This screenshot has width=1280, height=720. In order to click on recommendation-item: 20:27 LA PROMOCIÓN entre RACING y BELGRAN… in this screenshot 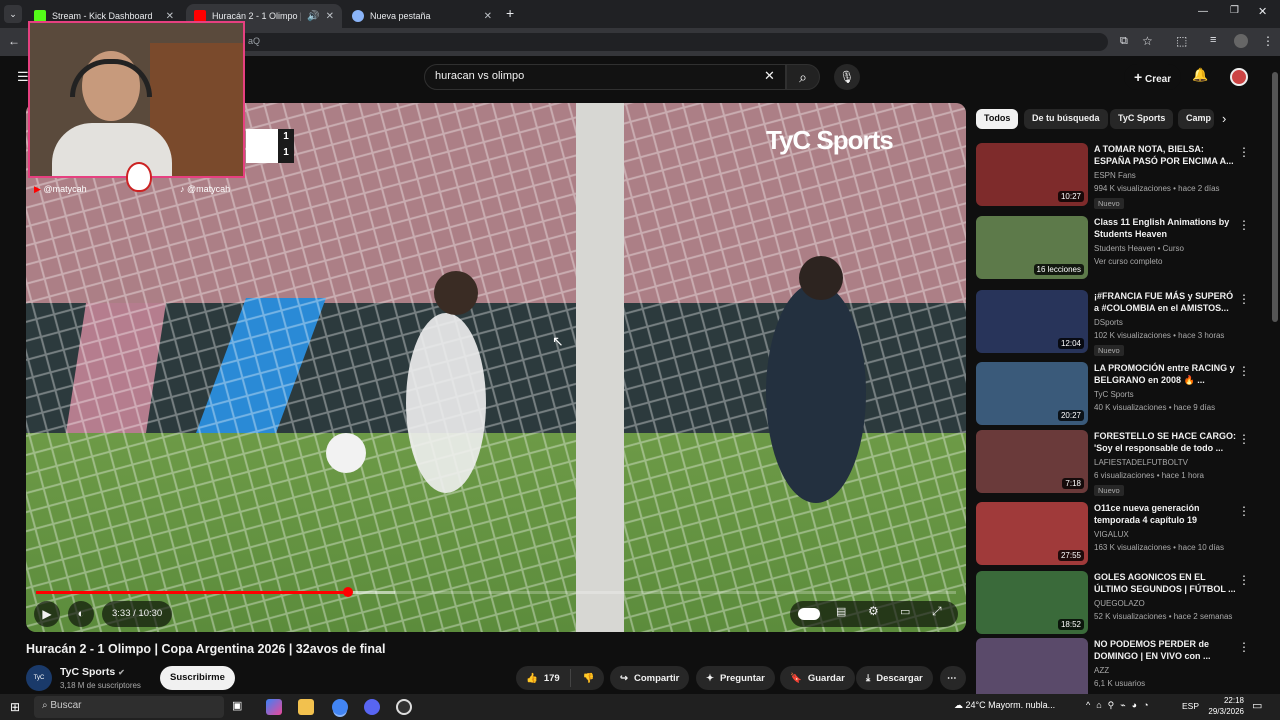, I will do `click(1121, 395)`.